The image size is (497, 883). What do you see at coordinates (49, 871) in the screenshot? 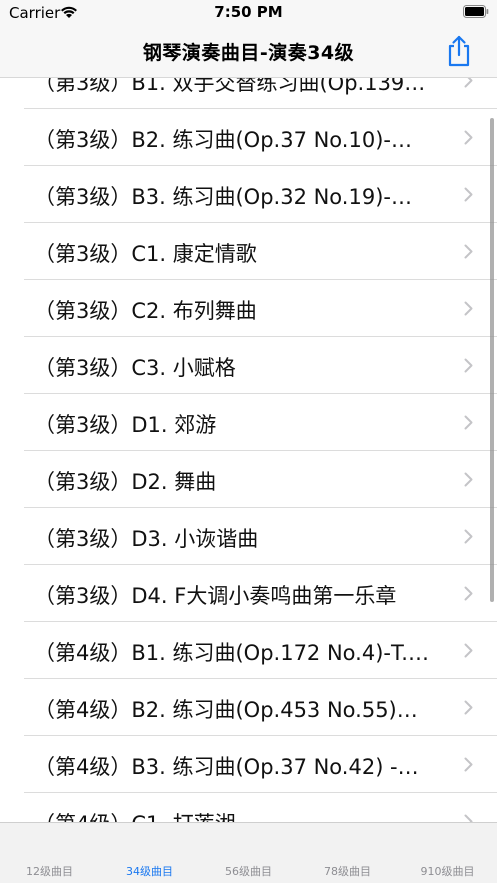
I see `tab-1: 12级曲目` at bounding box center [49, 871].